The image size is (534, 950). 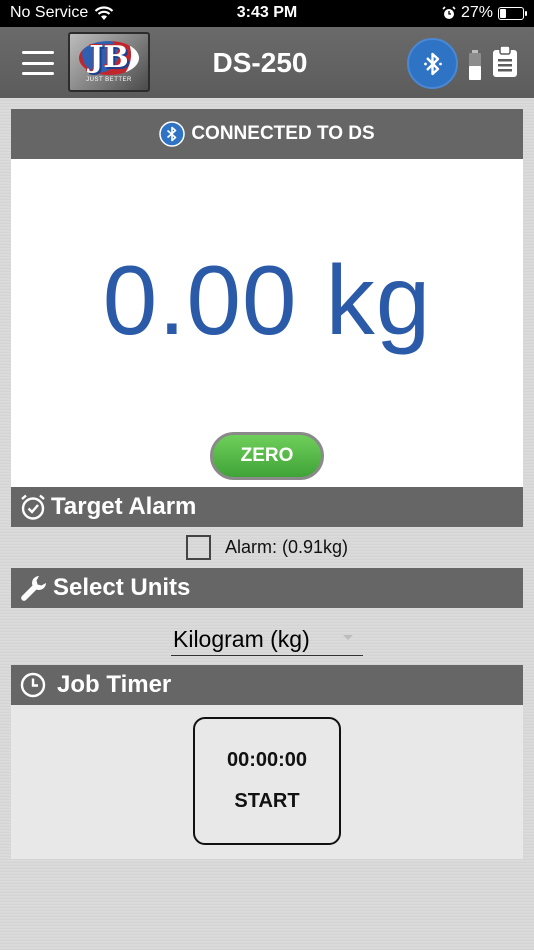 I want to click on battery-icon, so click(x=512, y=13).